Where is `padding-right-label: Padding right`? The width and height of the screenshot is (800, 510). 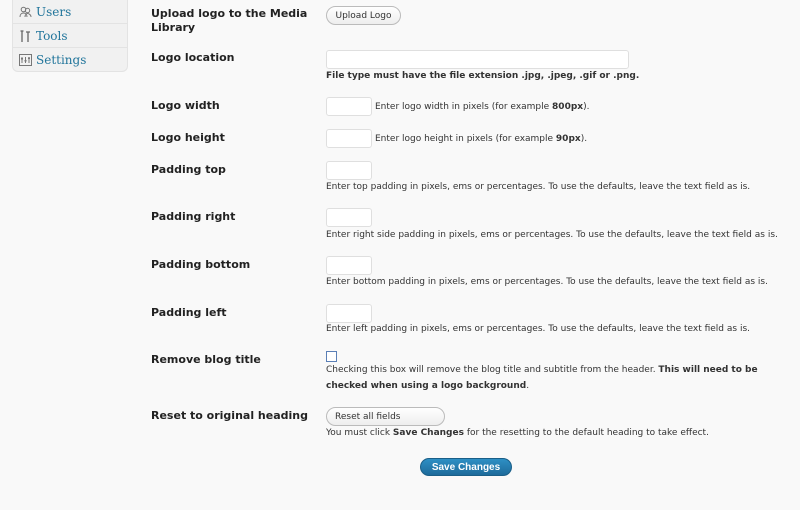 padding-right-label: Padding right is located at coordinates (193, 216).